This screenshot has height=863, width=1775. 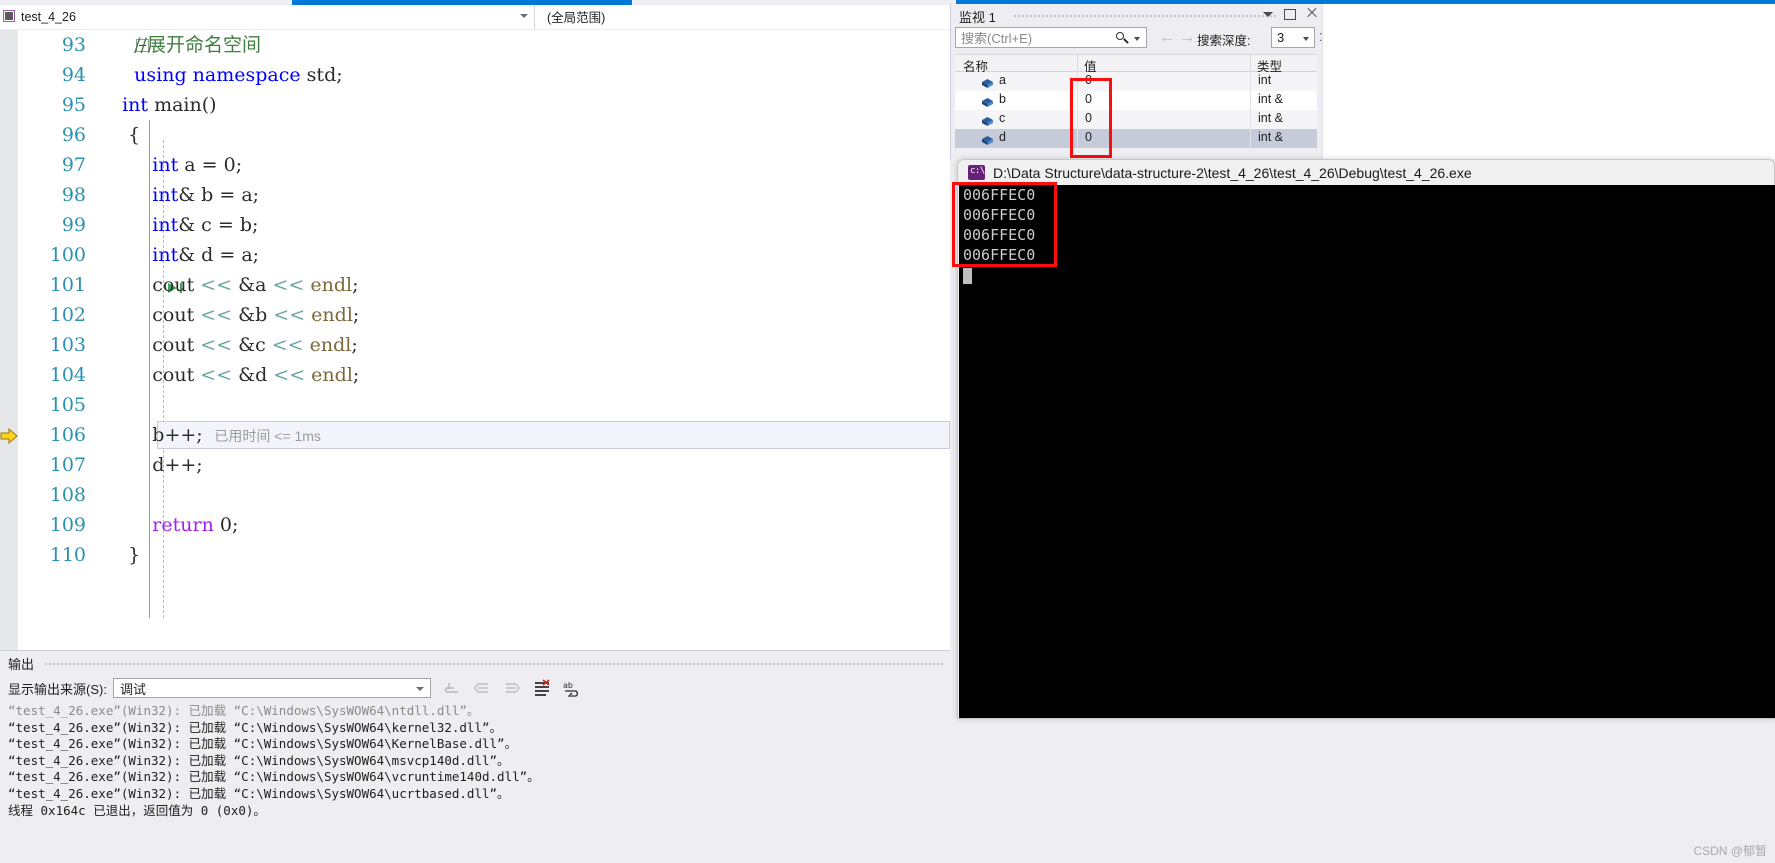 I want to click on code-line: 103 cout << &c << endl;, so click(x=475, y=345).